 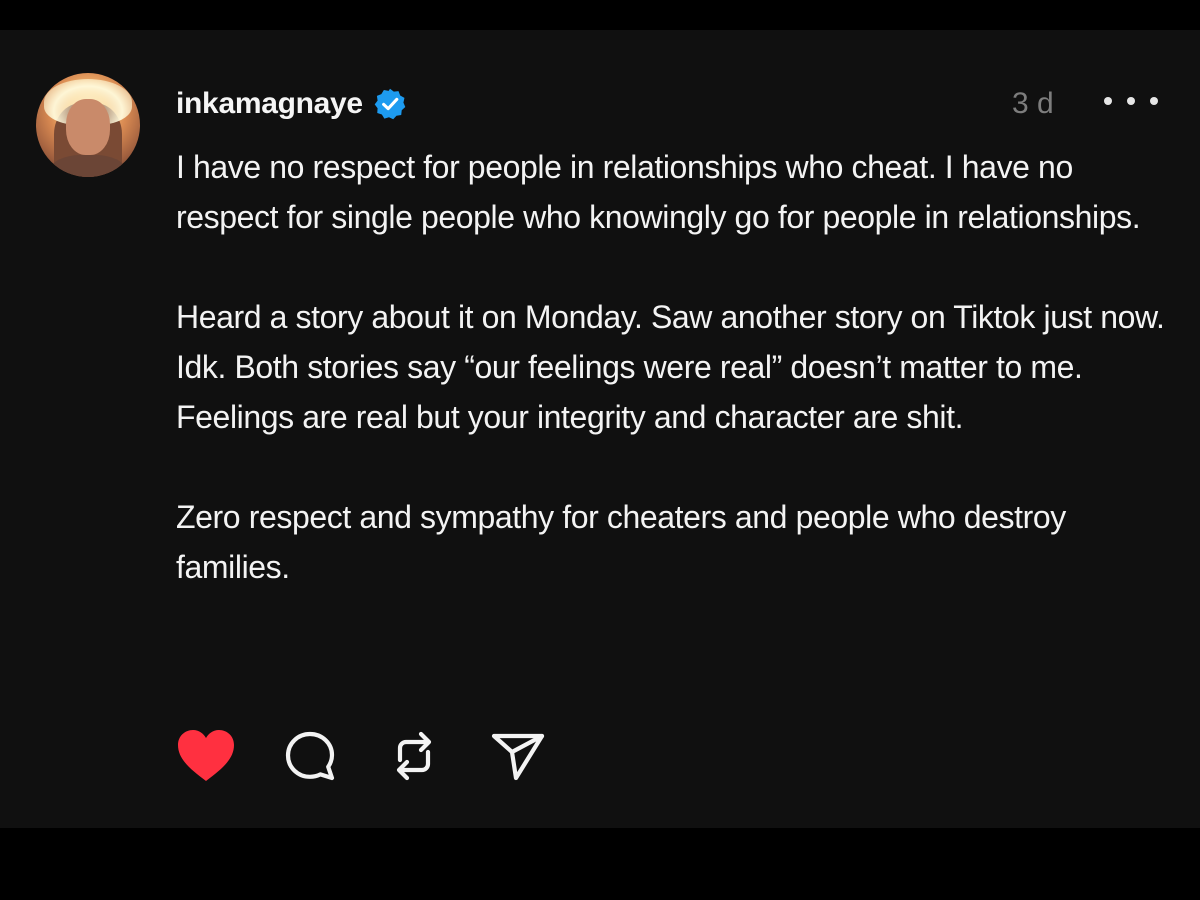 I want to click on comment-icon, so click(x=310, y=756).